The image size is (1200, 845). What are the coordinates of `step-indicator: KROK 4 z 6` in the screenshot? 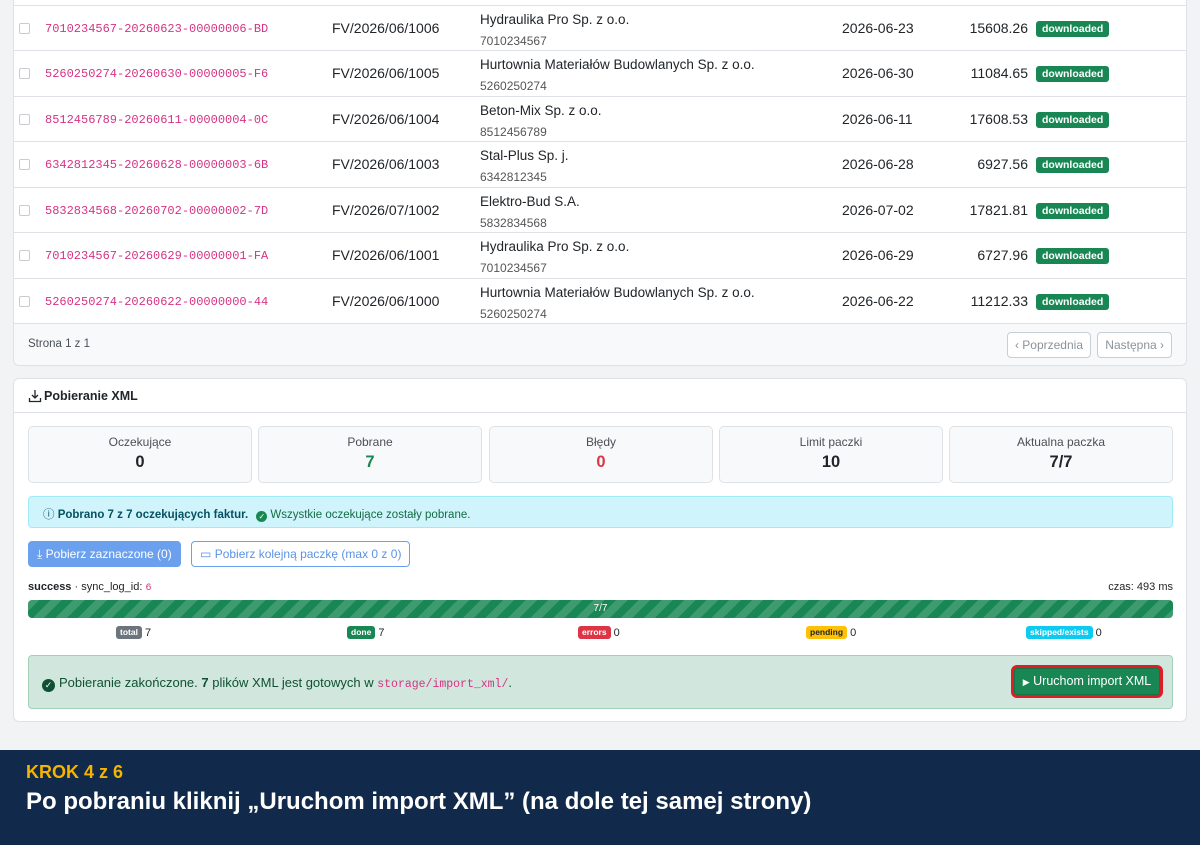 It's located at (75, 772).